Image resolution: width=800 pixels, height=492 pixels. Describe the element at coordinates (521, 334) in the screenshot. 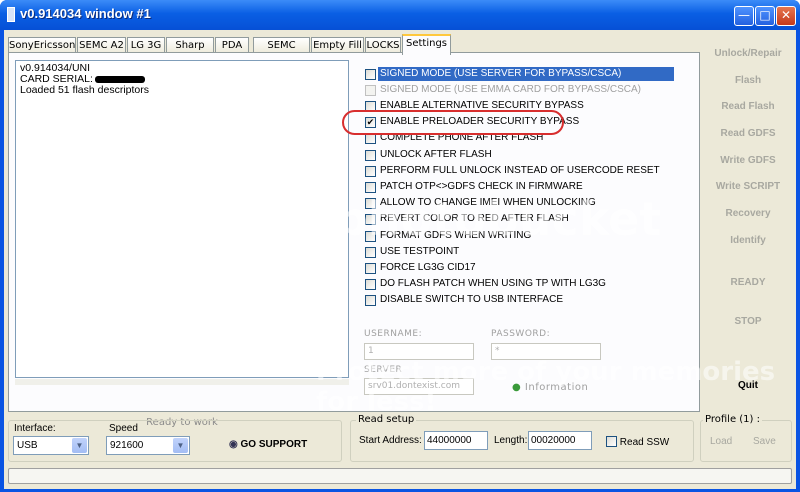

I see `password-label: PASSWORD:` at that location.